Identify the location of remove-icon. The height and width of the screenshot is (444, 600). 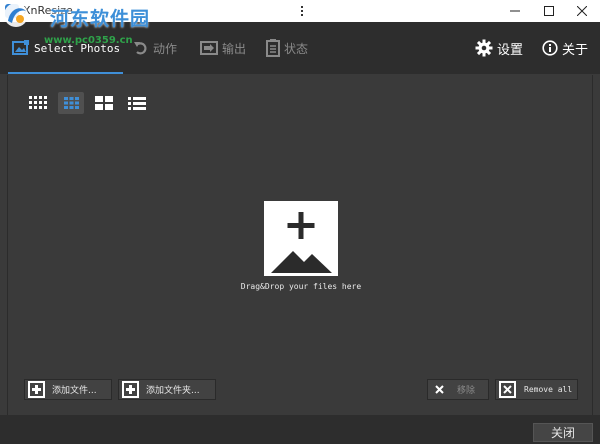
(439, 389).